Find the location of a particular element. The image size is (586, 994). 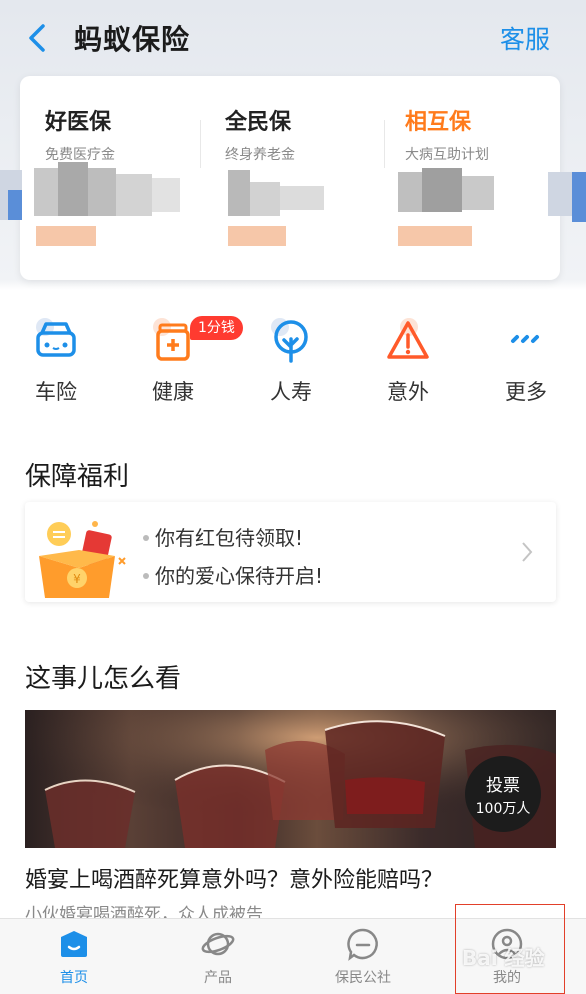

tab-home: 首页 is located at coordinates (74, 957).